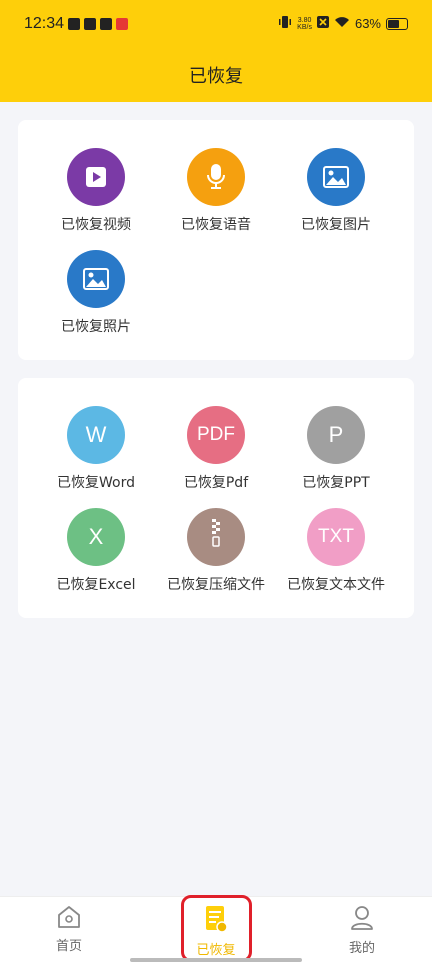  What do you see at coordinates (96, 327) in the screenshot?
I see `item-label: 已恢复照片` at bounding box center [96, 327].